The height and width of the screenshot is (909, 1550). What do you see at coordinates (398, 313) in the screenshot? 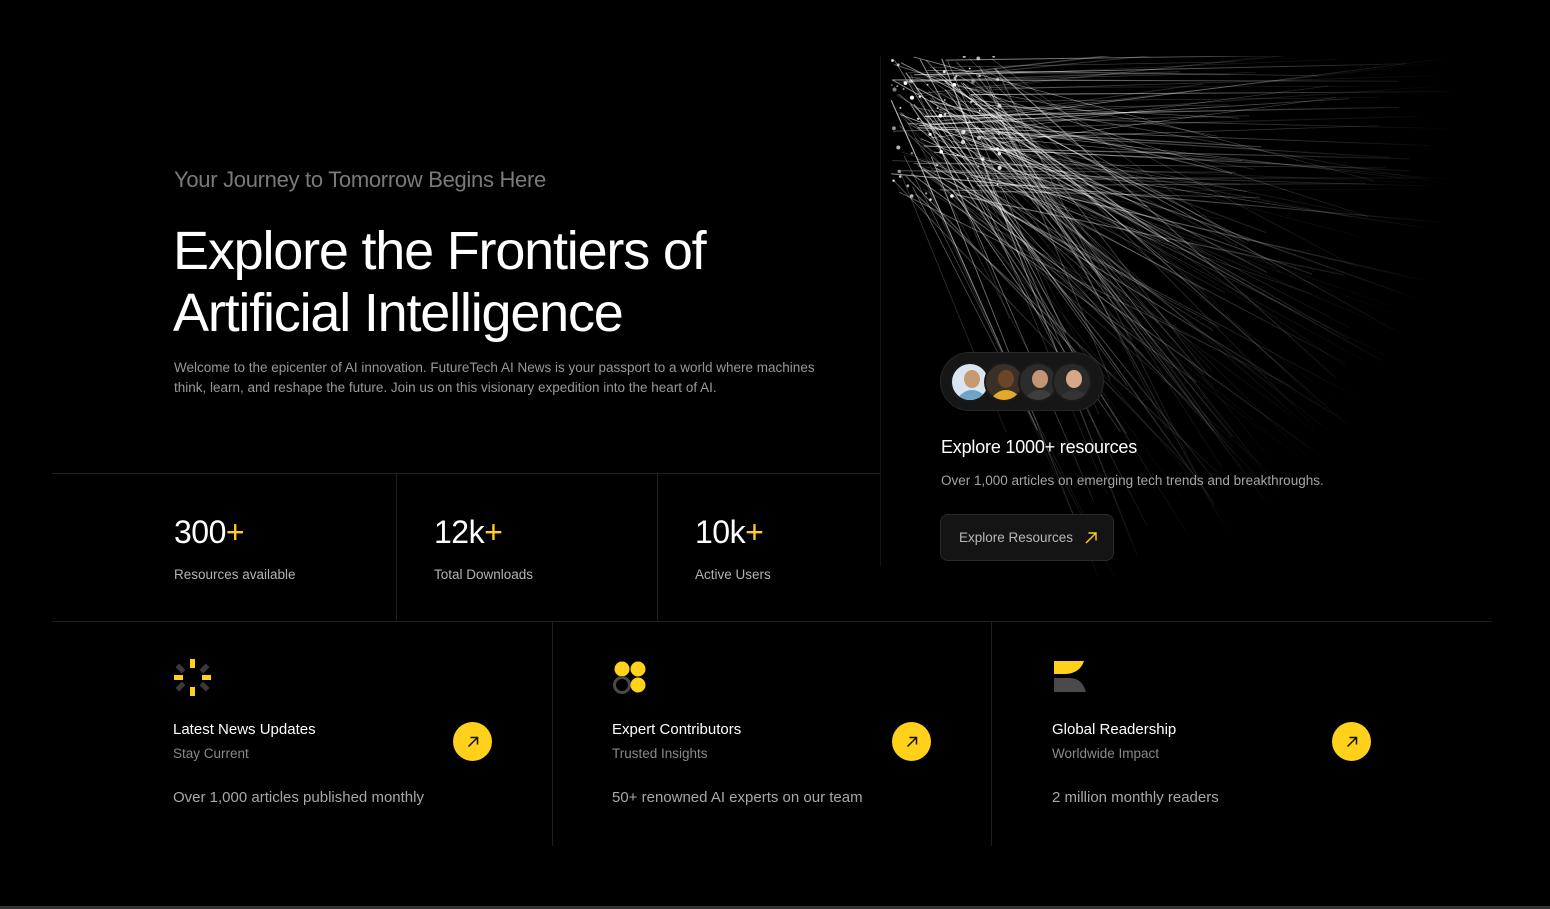
I see `hero-headline-line2: Artificial Intelligence` at bounding box center [398, 313].